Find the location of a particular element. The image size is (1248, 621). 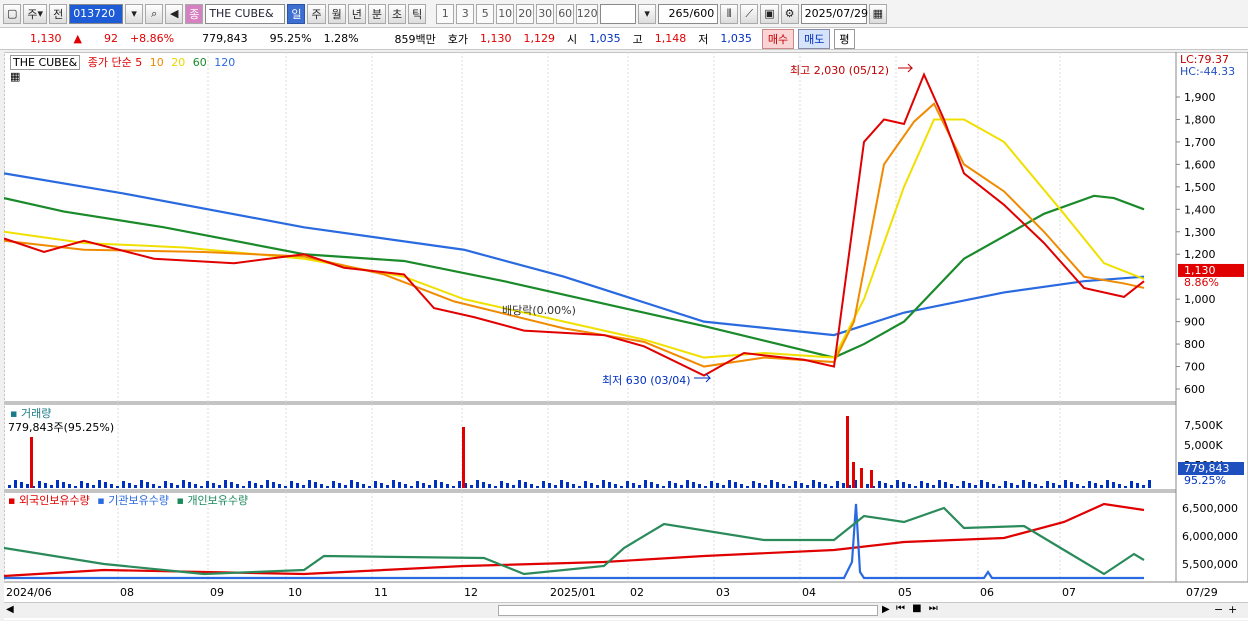

x-axis-label: 05 is located at coordinates (905, 592).